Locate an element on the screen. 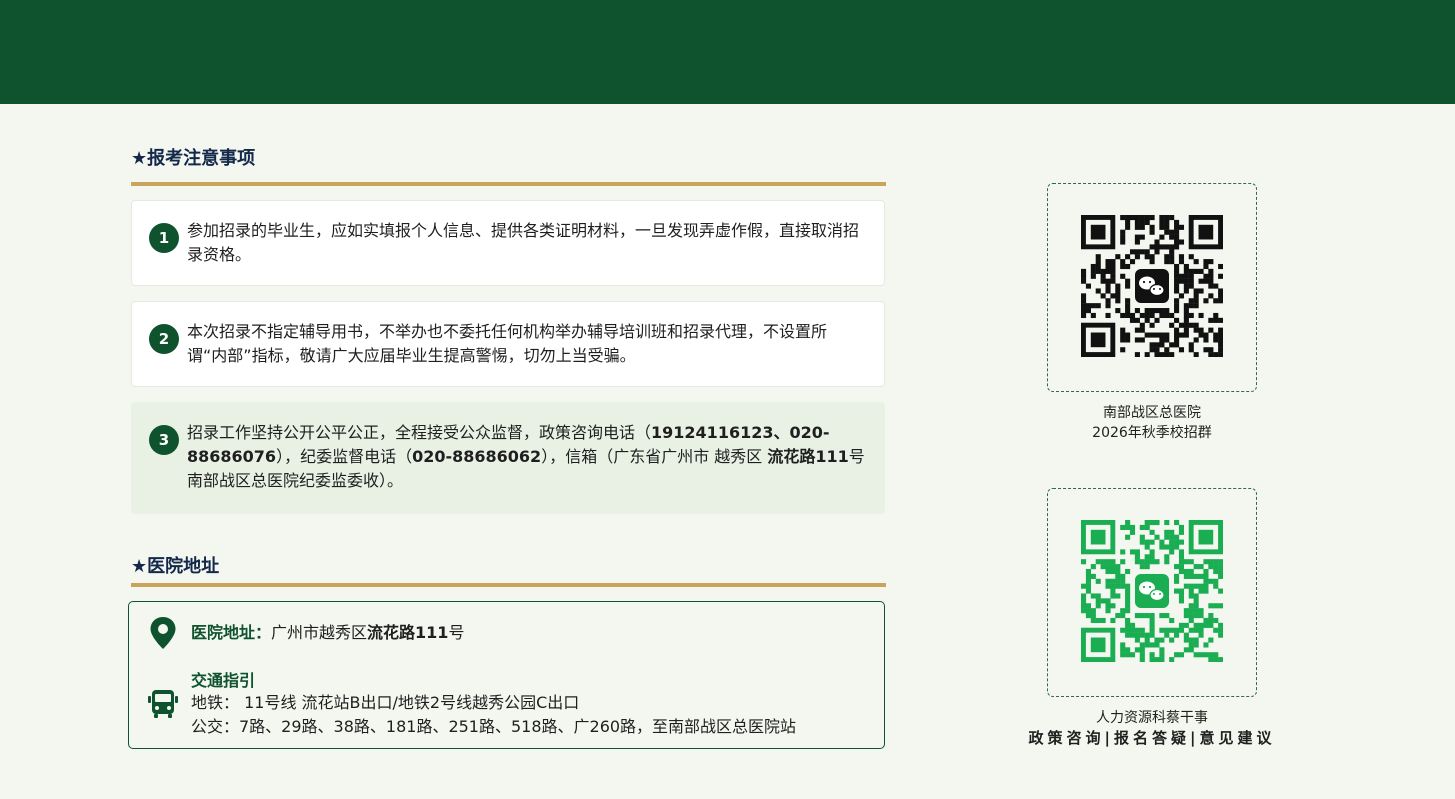 The height and width of the screenshot is (799, 1455). qr-caption-line: 人力资源科蔡干事 is located at coordinates (1152, 718).